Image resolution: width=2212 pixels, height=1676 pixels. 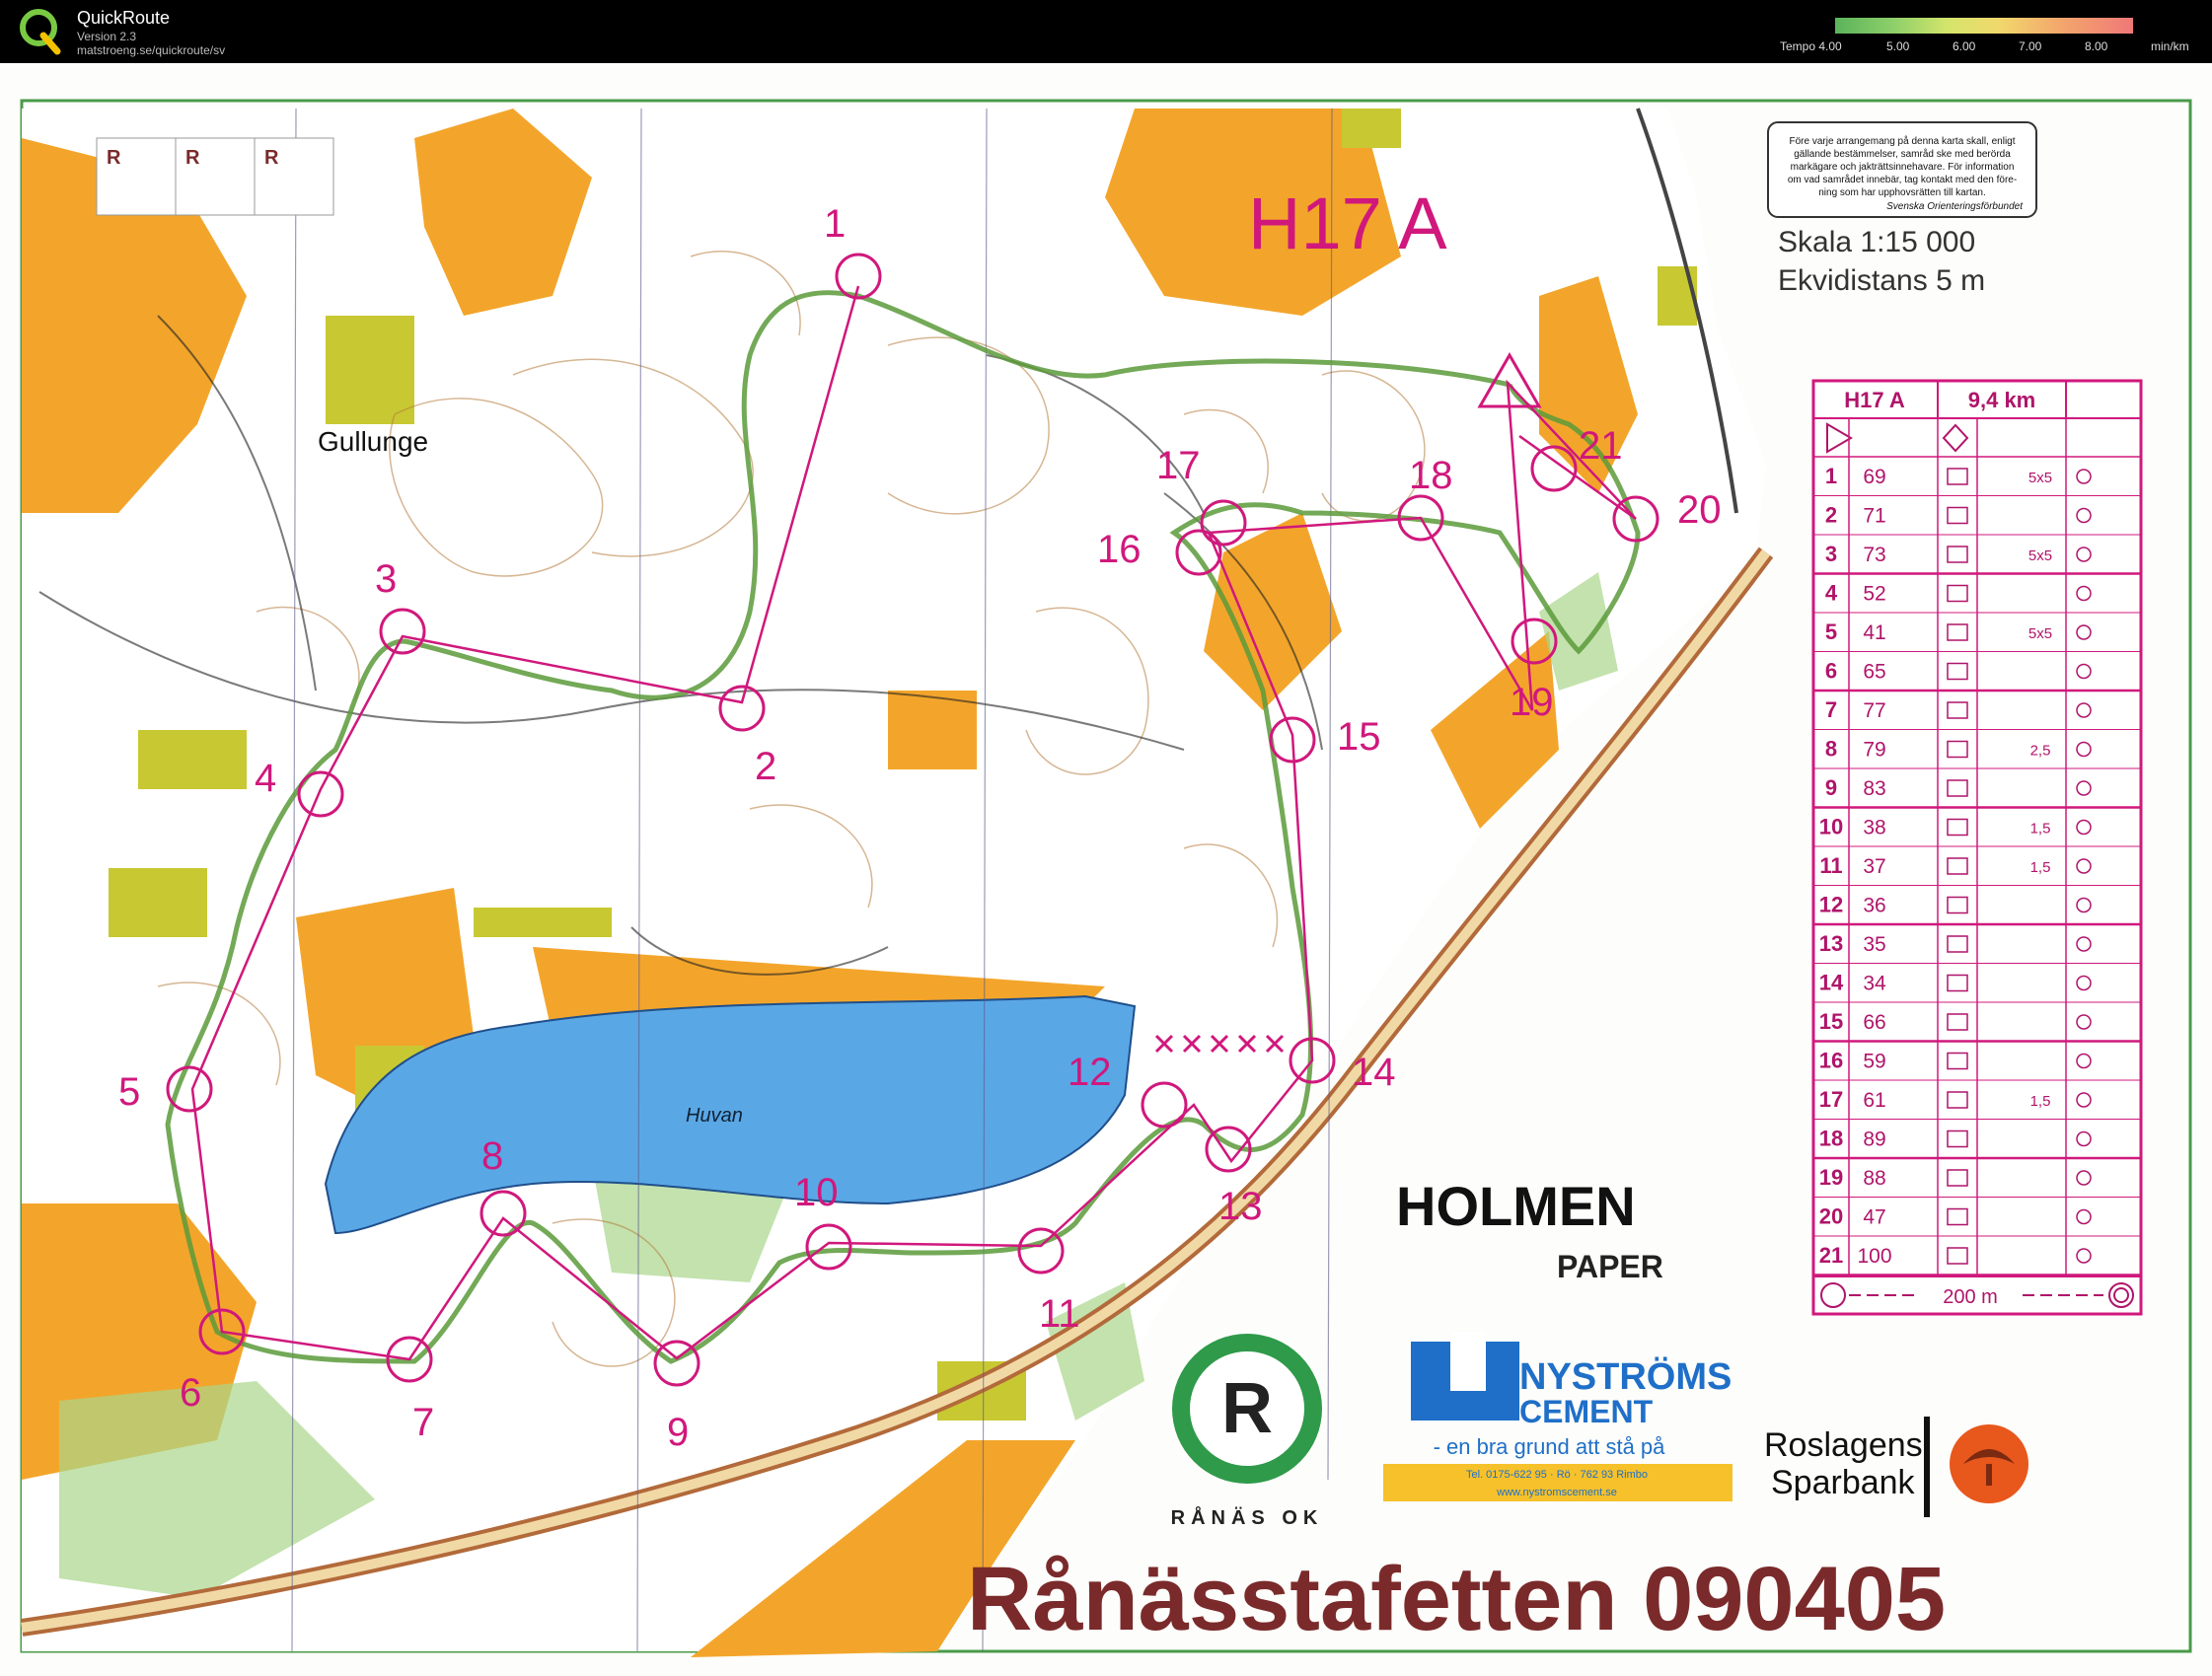 What do you see at coordinates (1831, 476) in the screenshot?
I see `sheet-row-number: 1` at bounding box center [1831, 476].